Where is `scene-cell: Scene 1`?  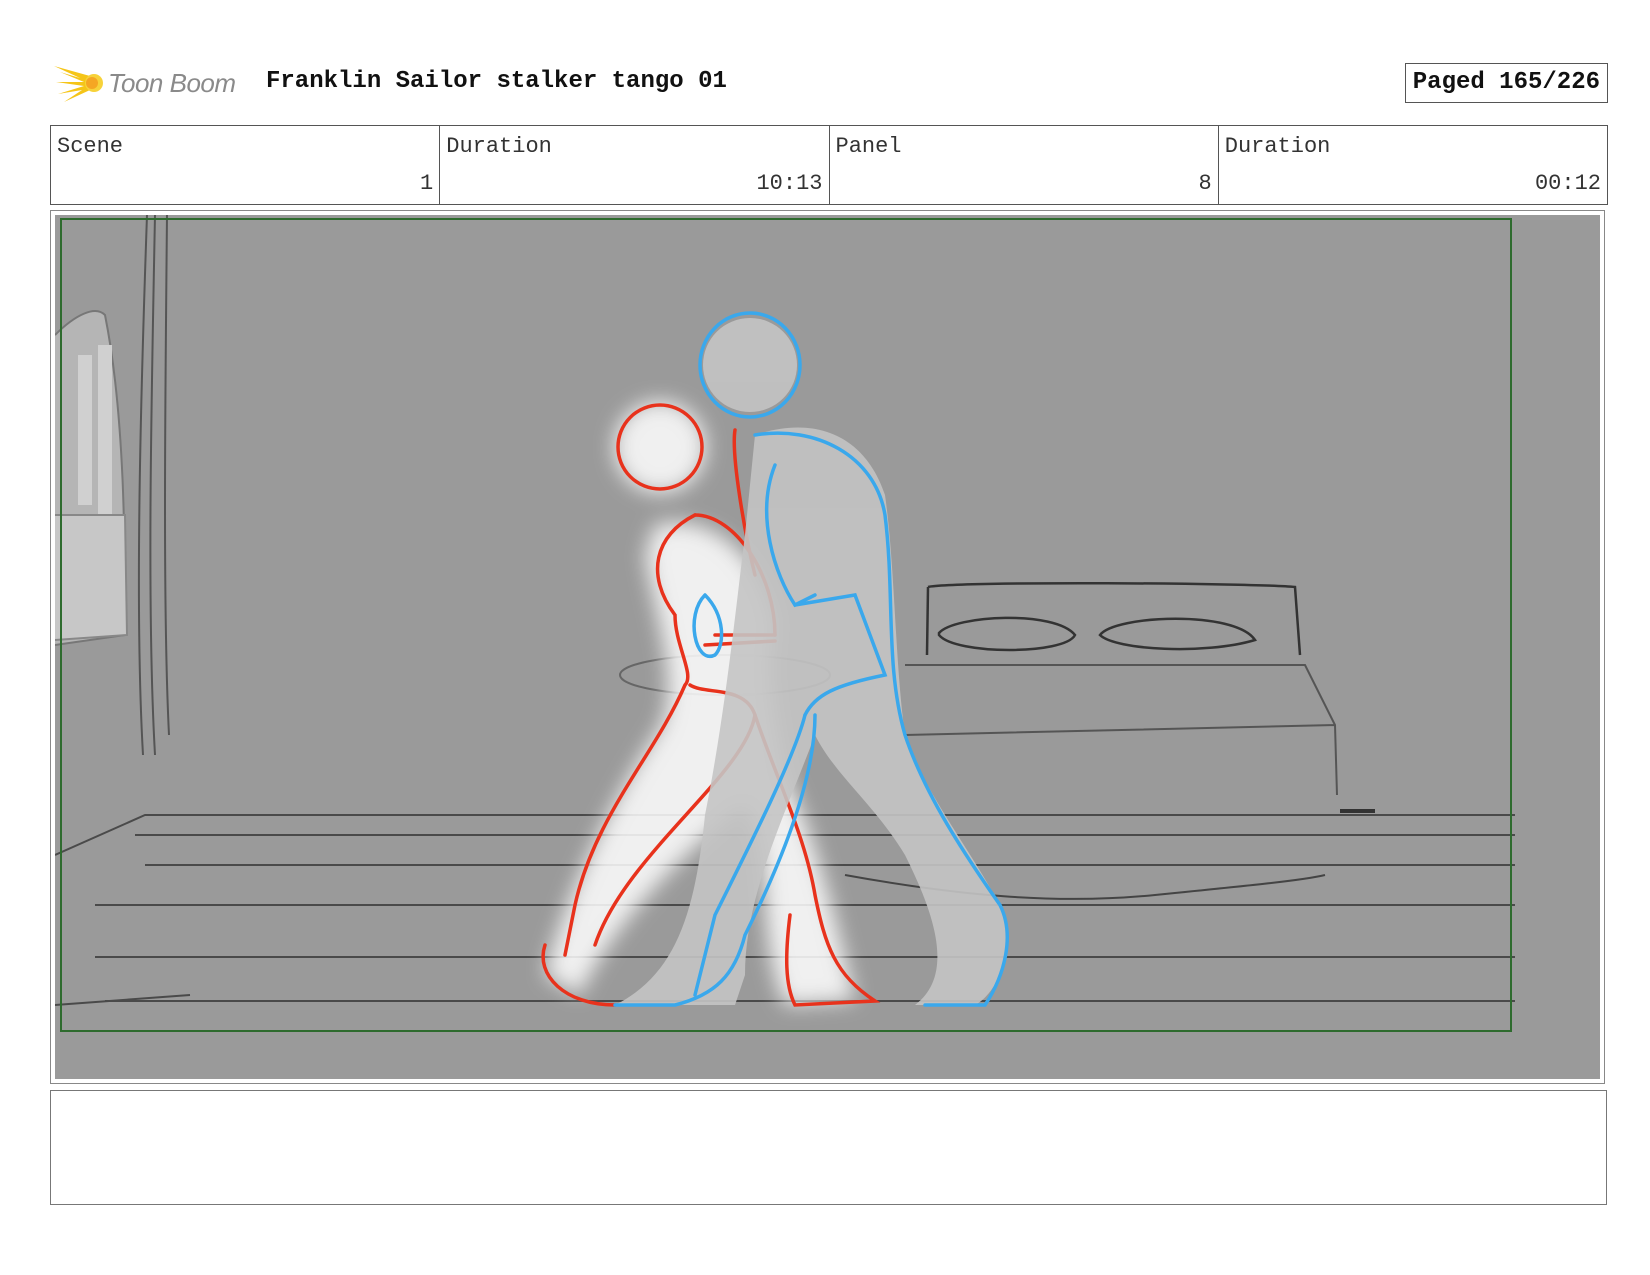
scene-cell: Scene 1 is located at coordinates (246, 165).